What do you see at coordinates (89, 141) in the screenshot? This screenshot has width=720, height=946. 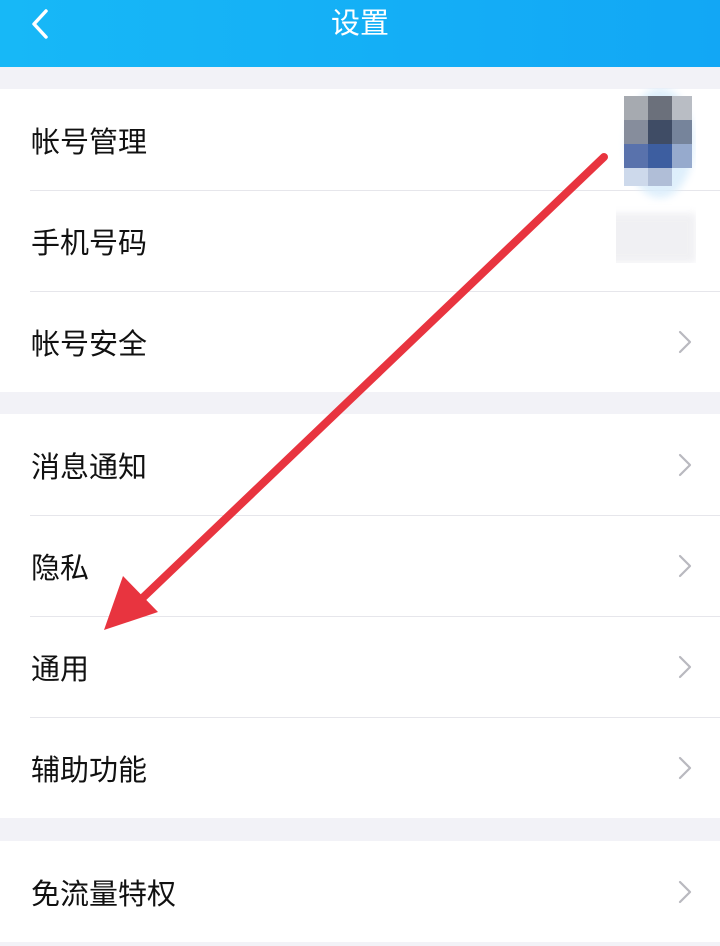 I see `settings-item-label: 帐号管理` at bounding box center [89, 141].